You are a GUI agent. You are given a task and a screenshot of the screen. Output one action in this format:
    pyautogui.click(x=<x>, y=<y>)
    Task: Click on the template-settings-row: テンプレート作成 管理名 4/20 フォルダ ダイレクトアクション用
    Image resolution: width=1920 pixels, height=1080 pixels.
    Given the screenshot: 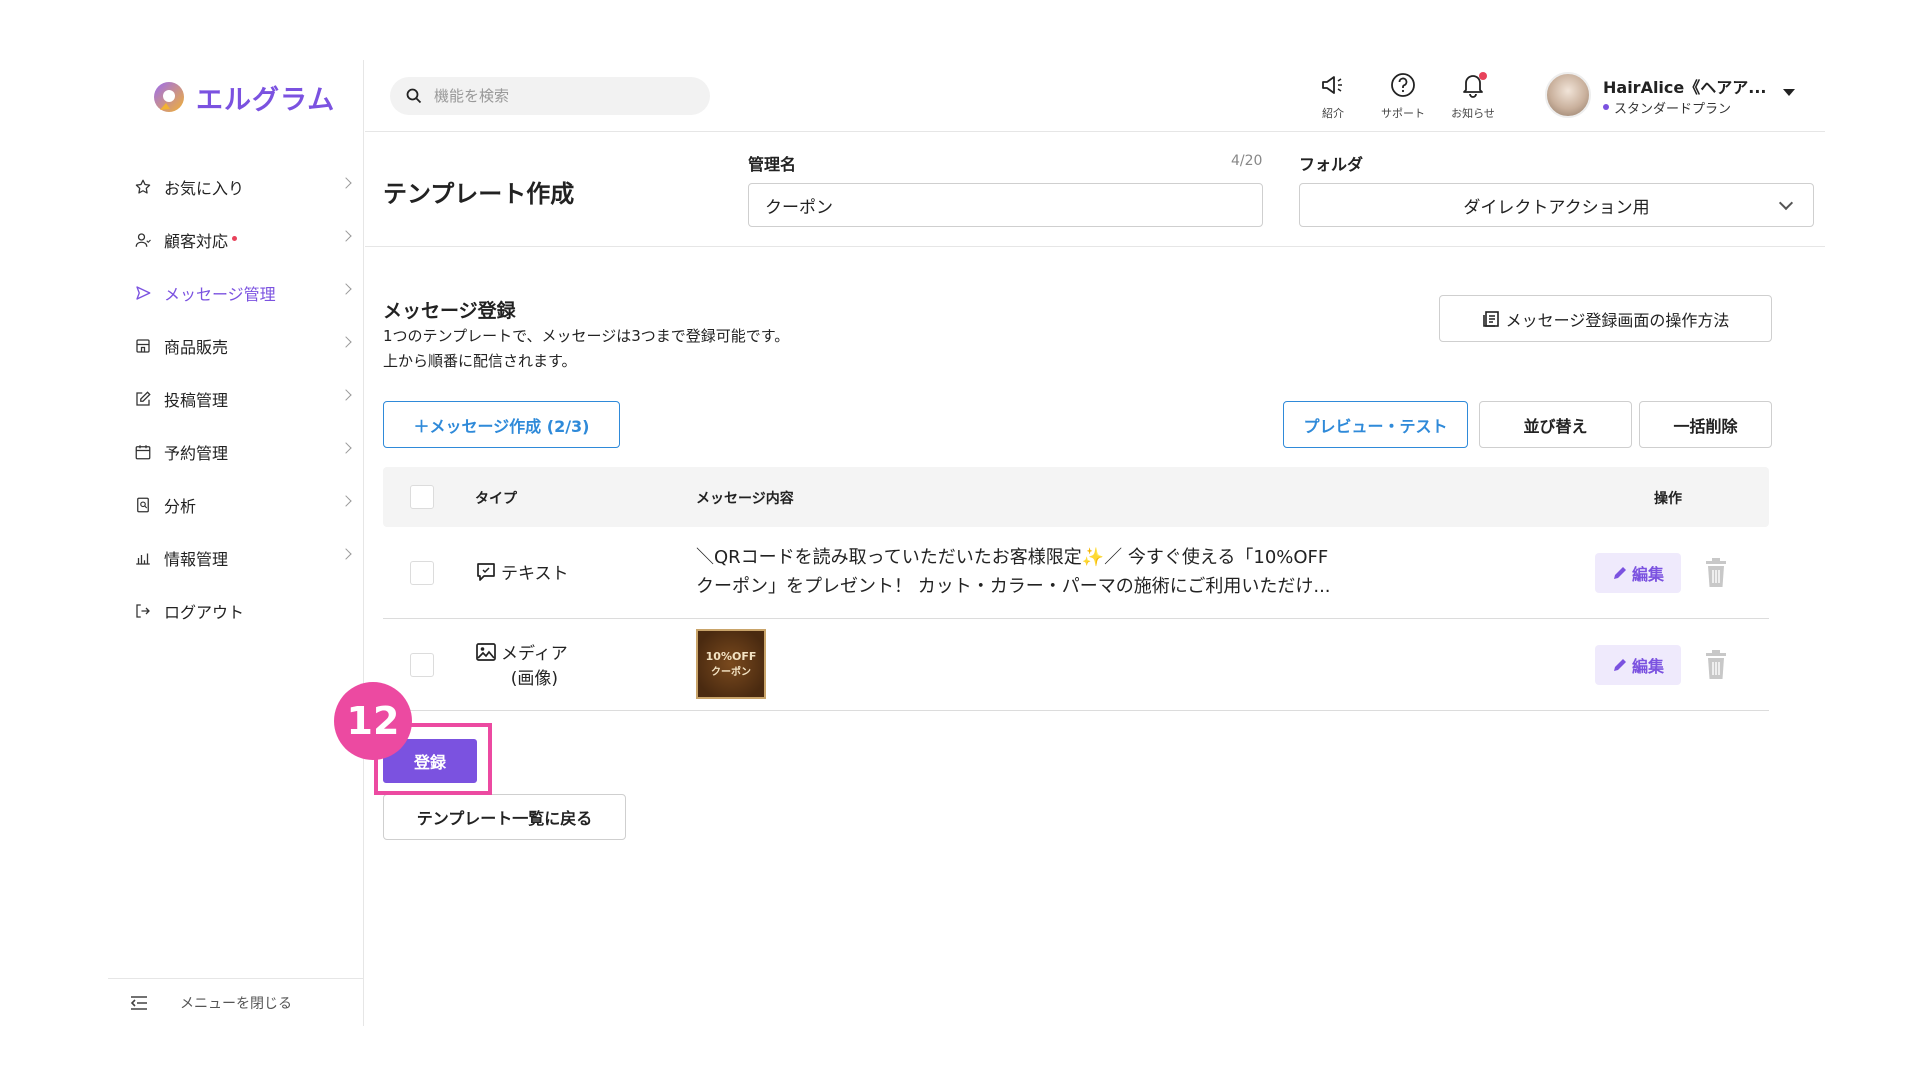 What is the action you would take?
    pyautogui.click(x=1095, y=189)
    